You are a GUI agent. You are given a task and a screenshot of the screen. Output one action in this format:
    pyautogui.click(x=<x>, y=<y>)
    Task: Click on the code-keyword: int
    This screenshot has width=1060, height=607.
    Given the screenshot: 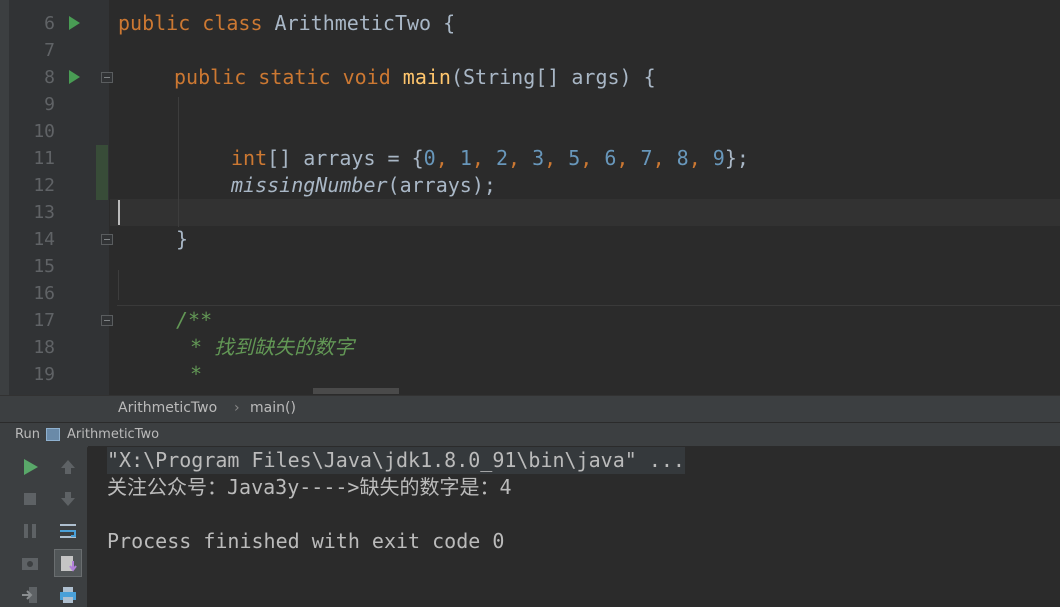 What is the action you would take?
    pyautogui.click(x=249, y=158)
    